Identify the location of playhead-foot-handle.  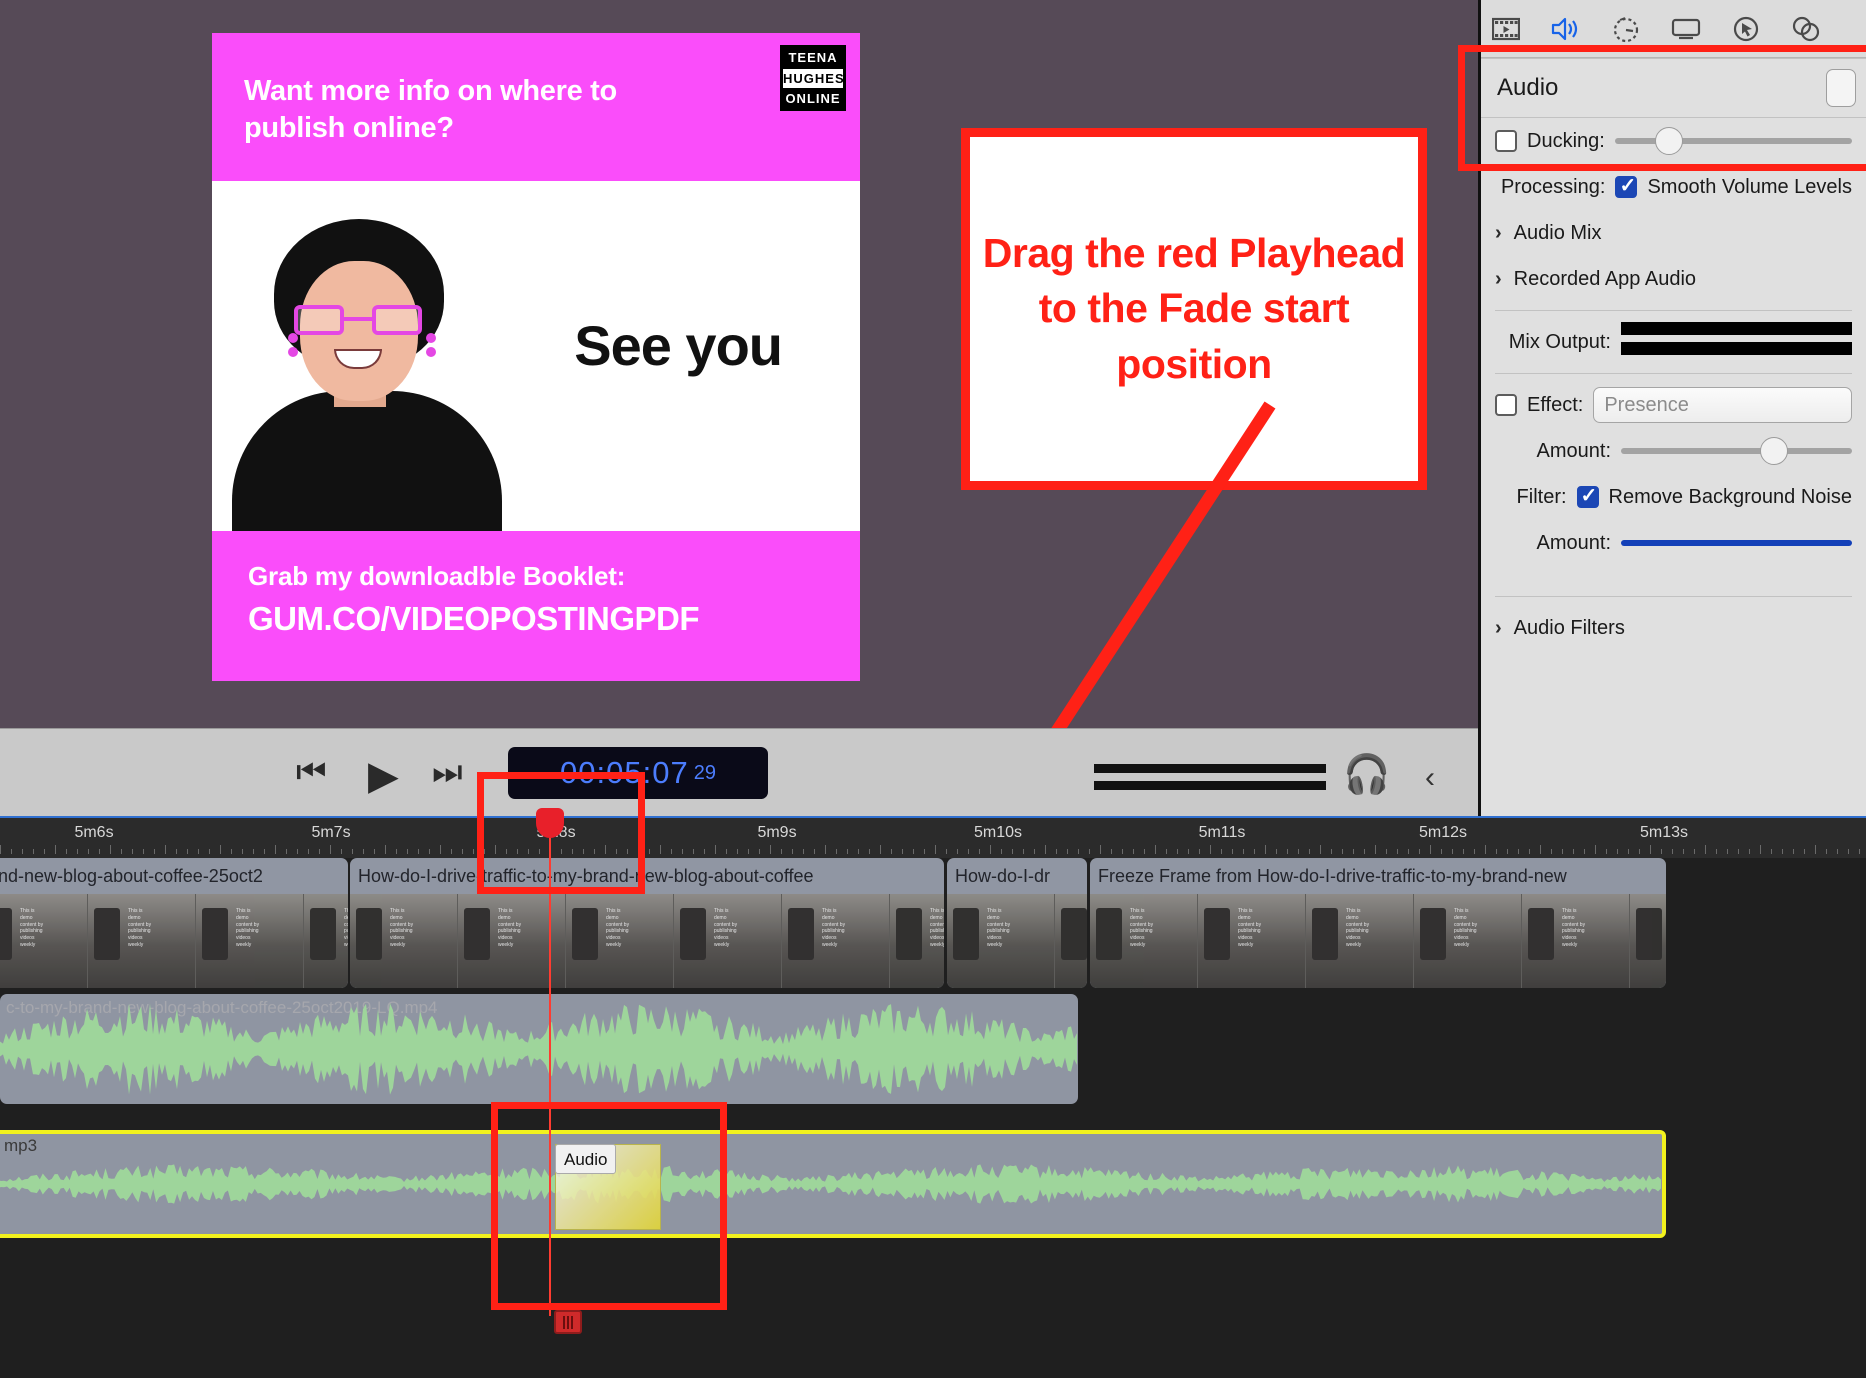
(568, 1322).